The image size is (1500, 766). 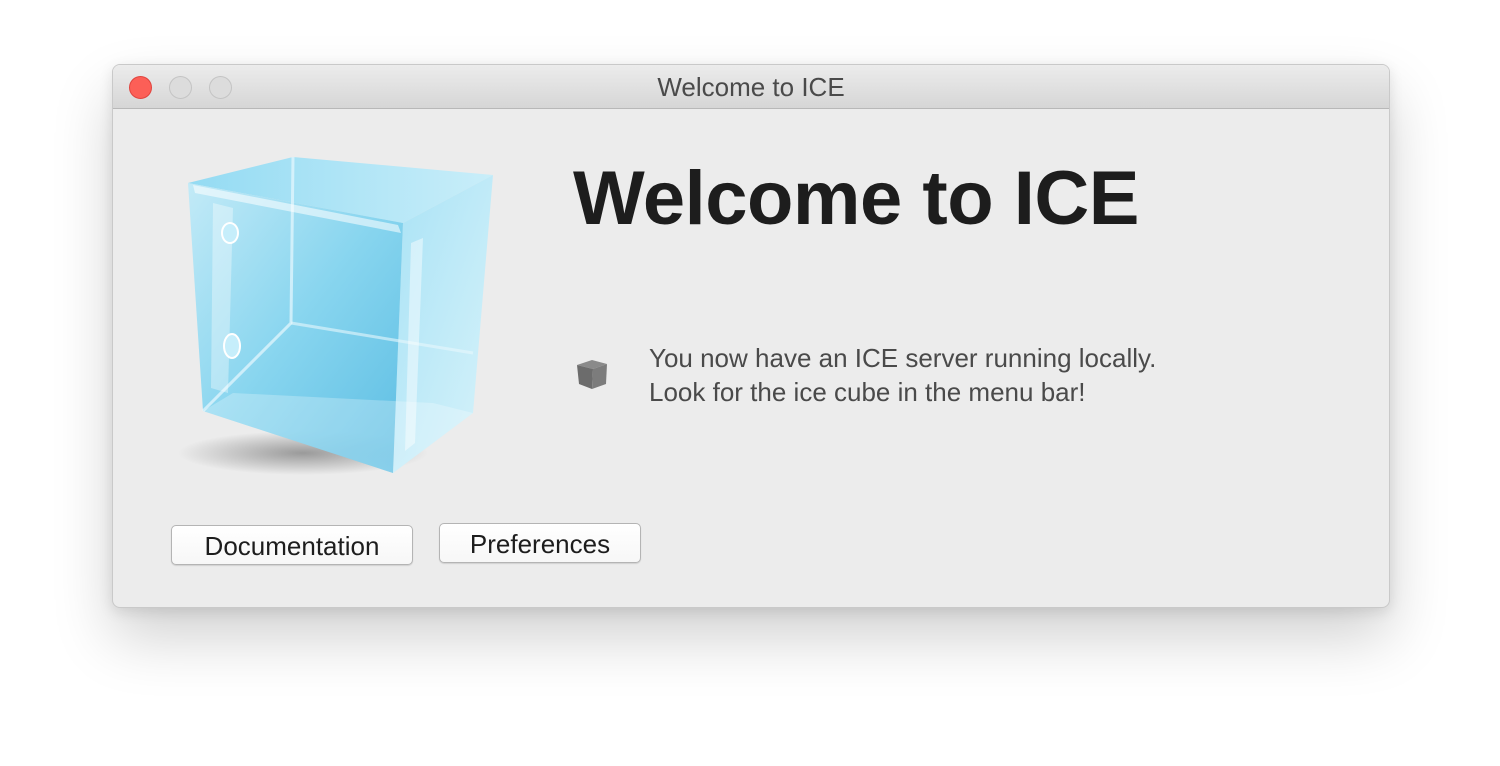 What do you see at coordinates (867, 392) in the screenshot?
I see `message-line: Look for the ice cube in the menu bar!` at bounding box center [867, 392].